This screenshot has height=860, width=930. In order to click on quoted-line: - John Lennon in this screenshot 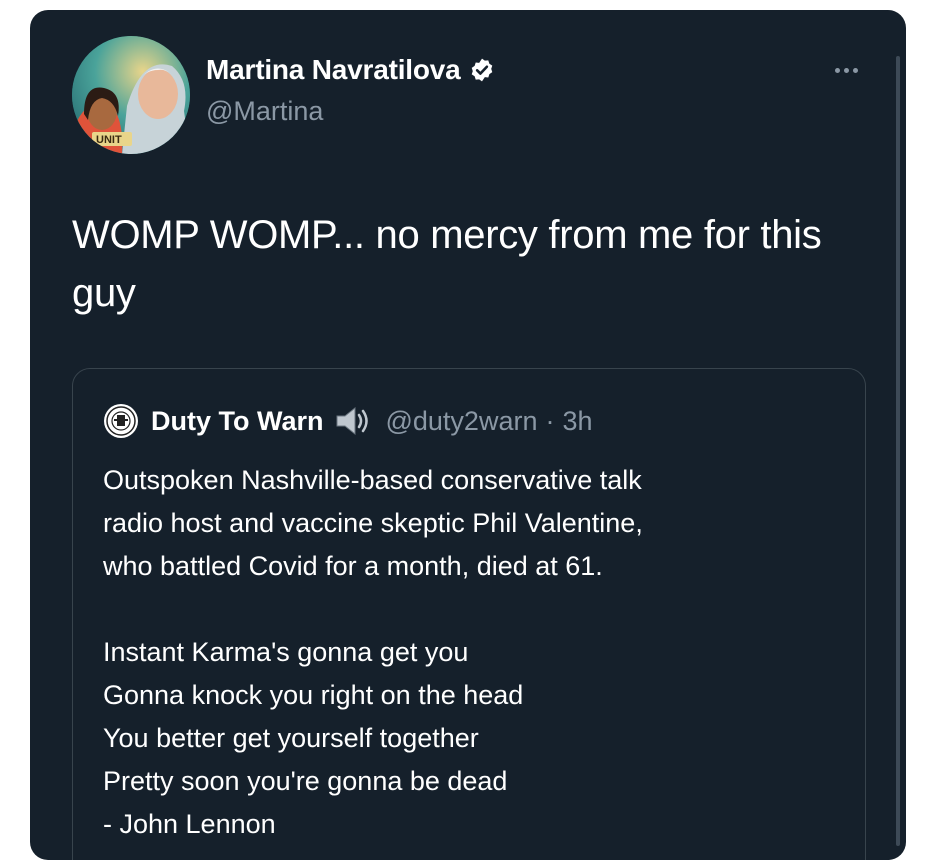, I will do `click(189, 824)`.